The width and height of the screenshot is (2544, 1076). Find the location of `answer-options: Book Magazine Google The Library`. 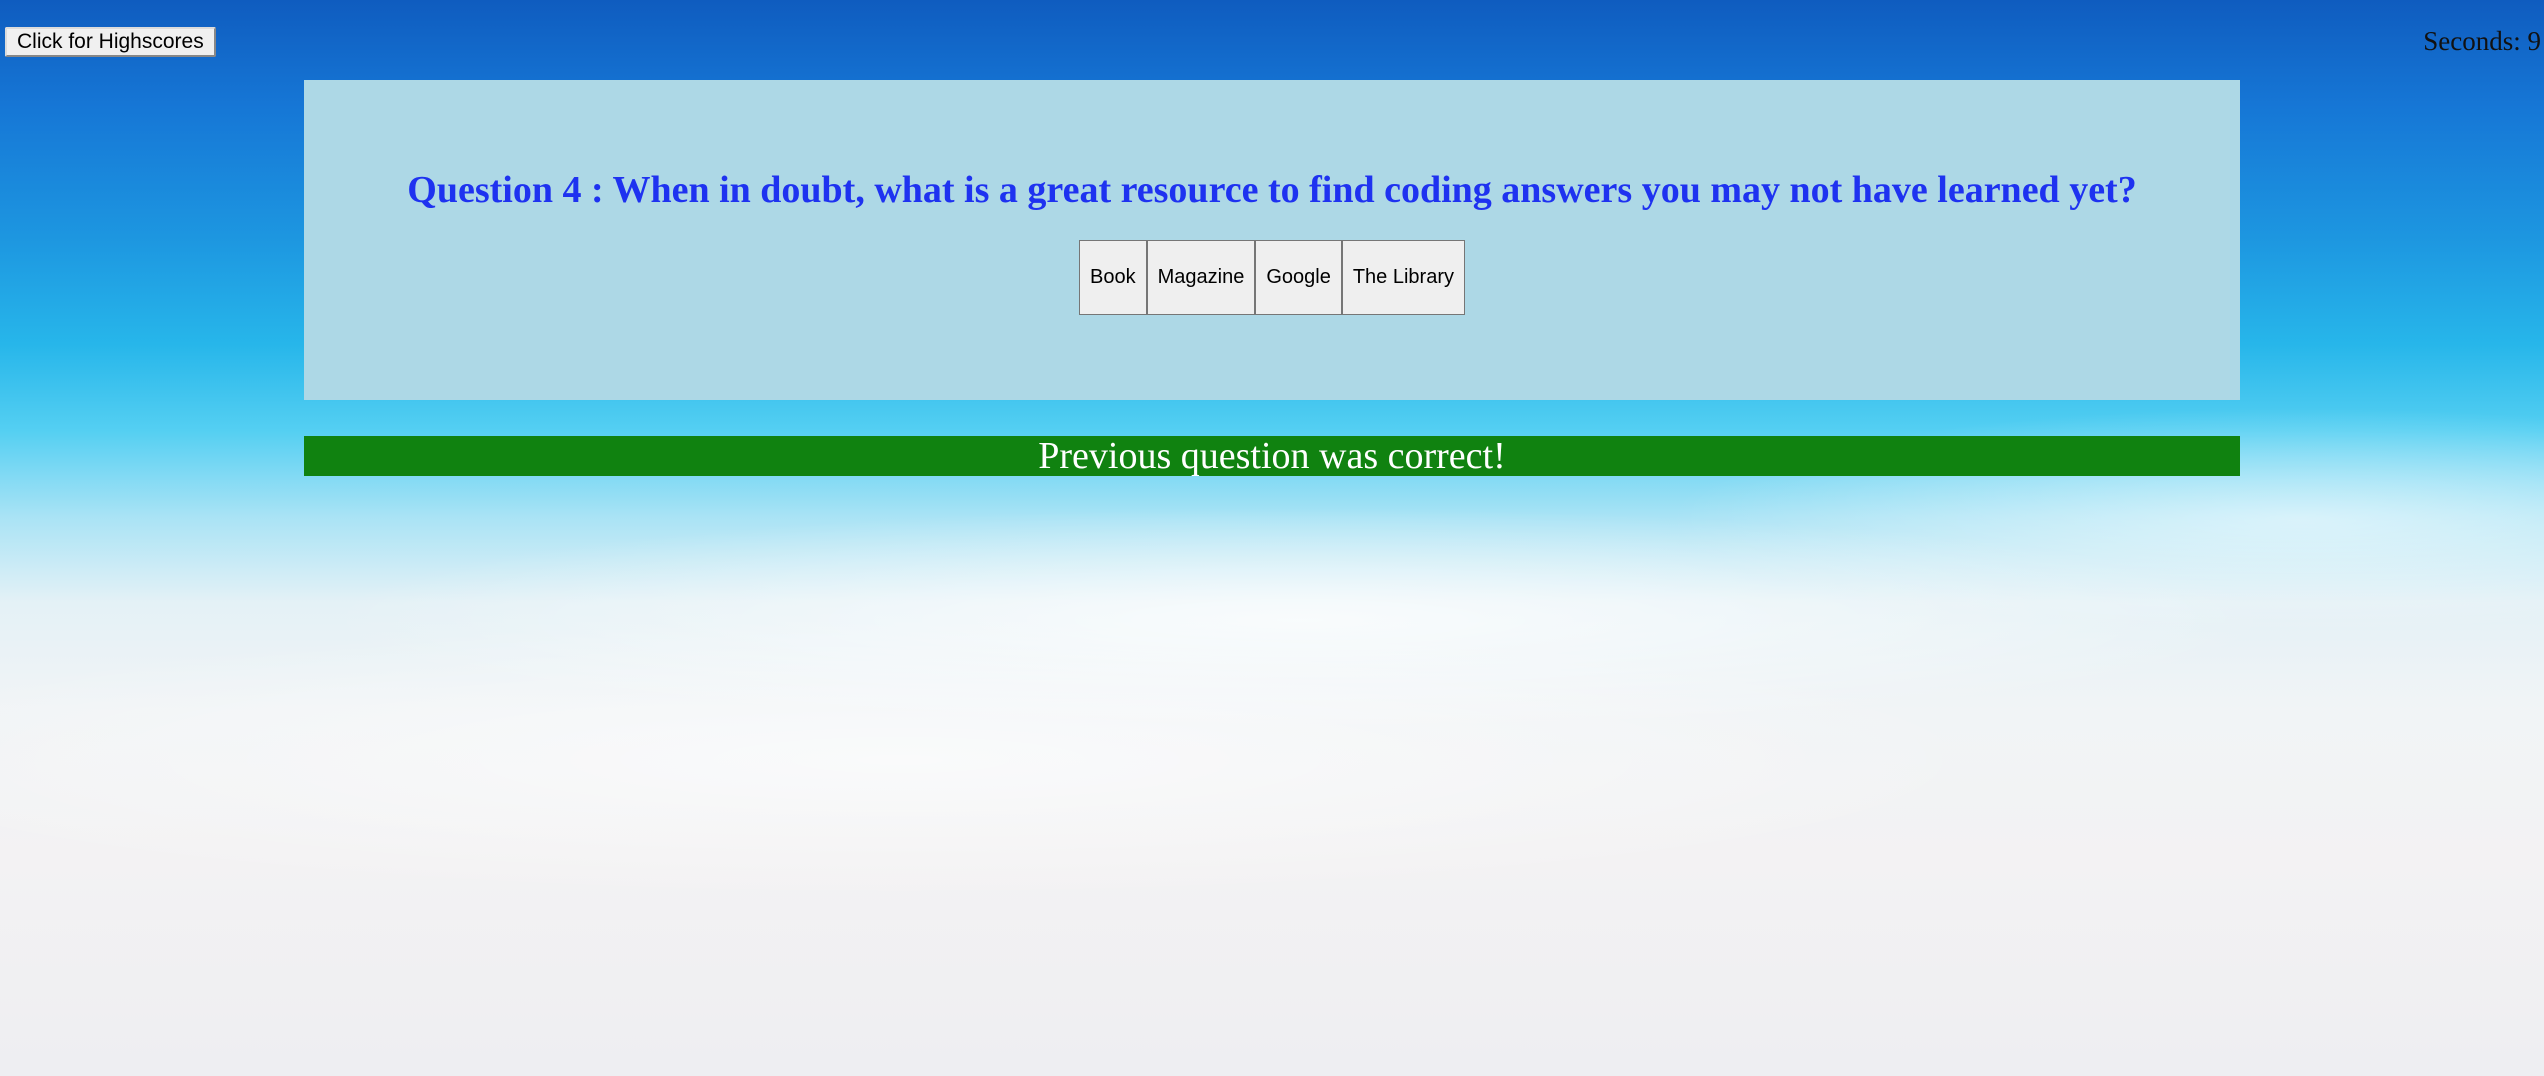

answer-options: Book Magazine Google The Library is located at coordinates (1272, 277).